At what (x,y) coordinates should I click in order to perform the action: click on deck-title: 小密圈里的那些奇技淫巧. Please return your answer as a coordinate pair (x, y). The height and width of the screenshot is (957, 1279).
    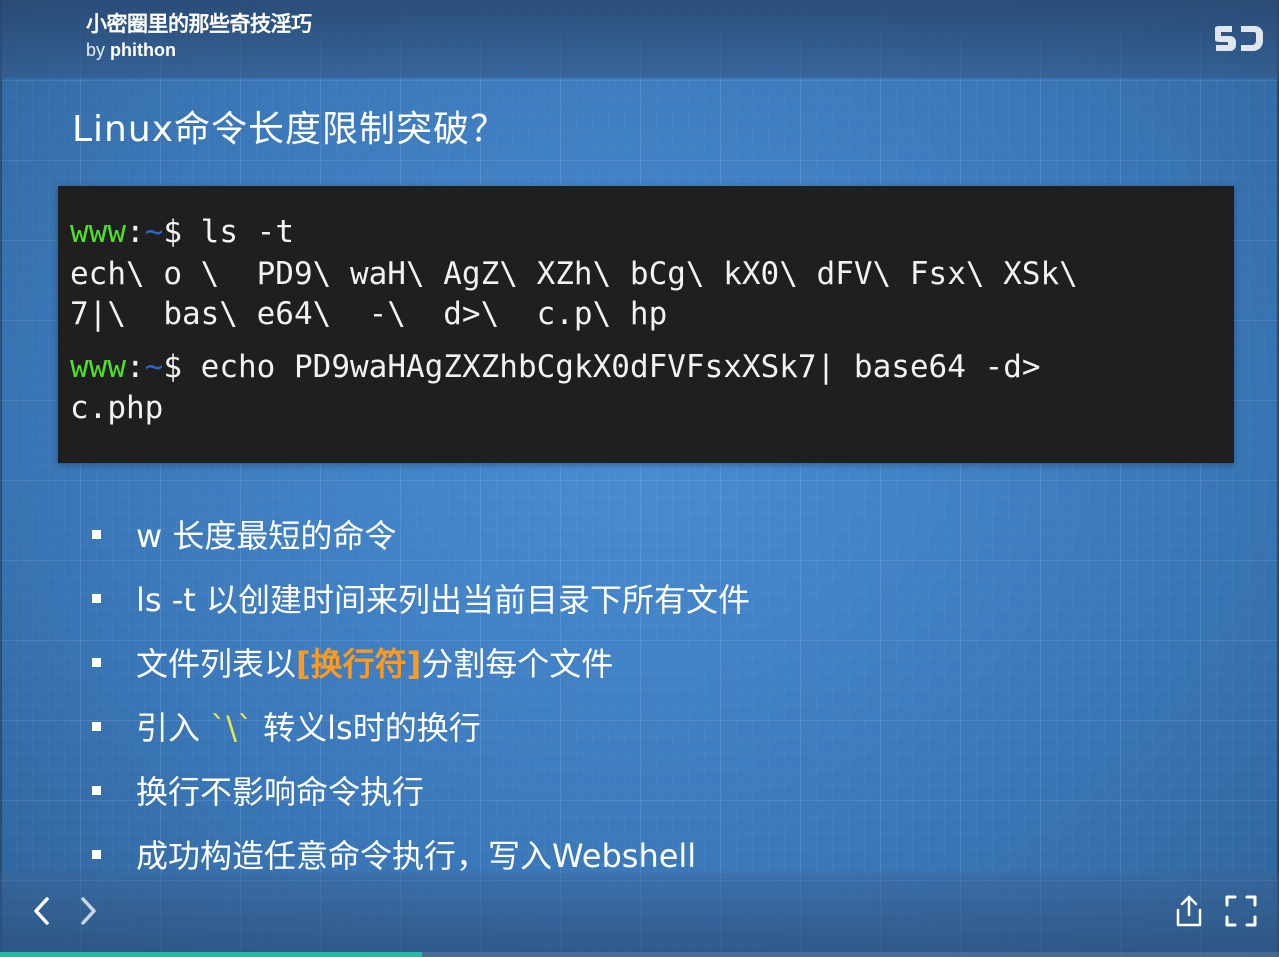
    Looking at the image, I should click on (199, 24).